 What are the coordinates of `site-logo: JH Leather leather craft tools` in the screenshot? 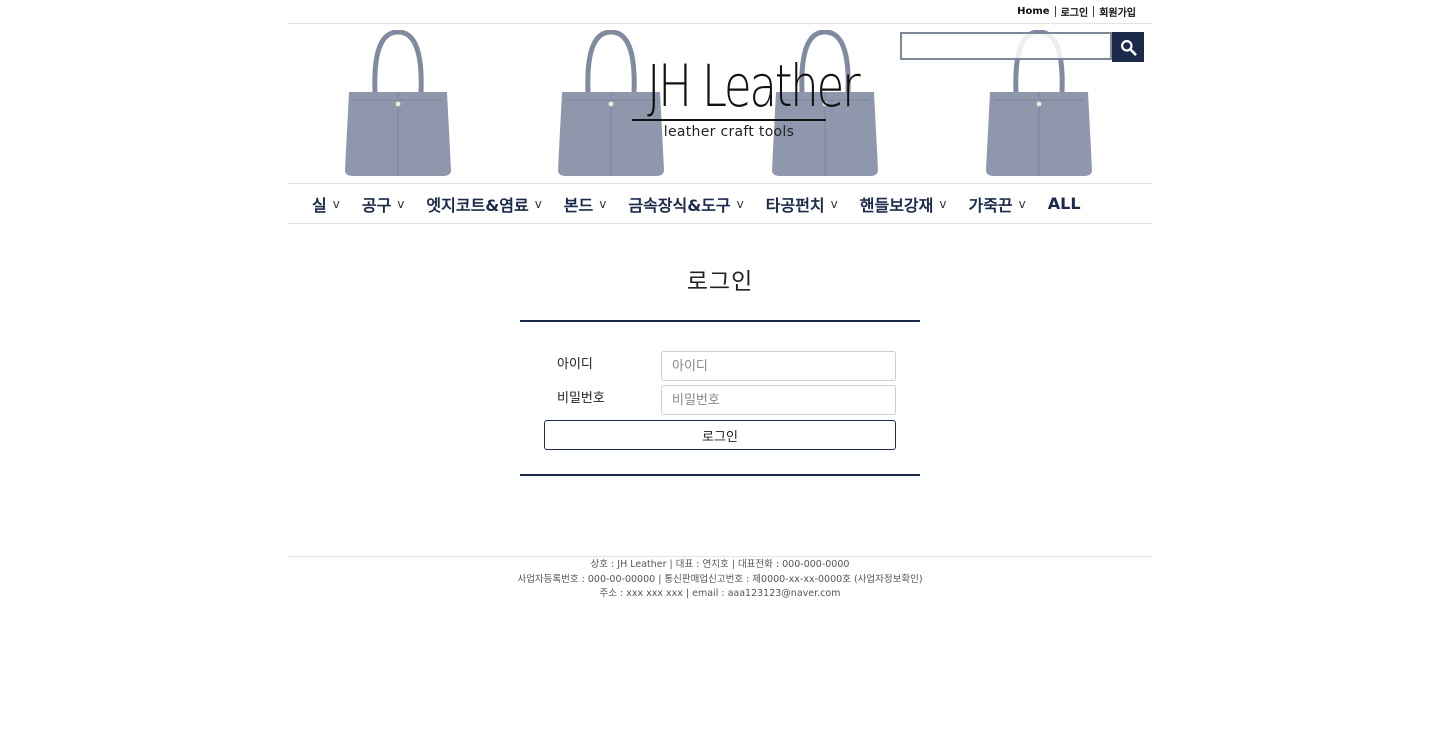 It's located at (742, 101).